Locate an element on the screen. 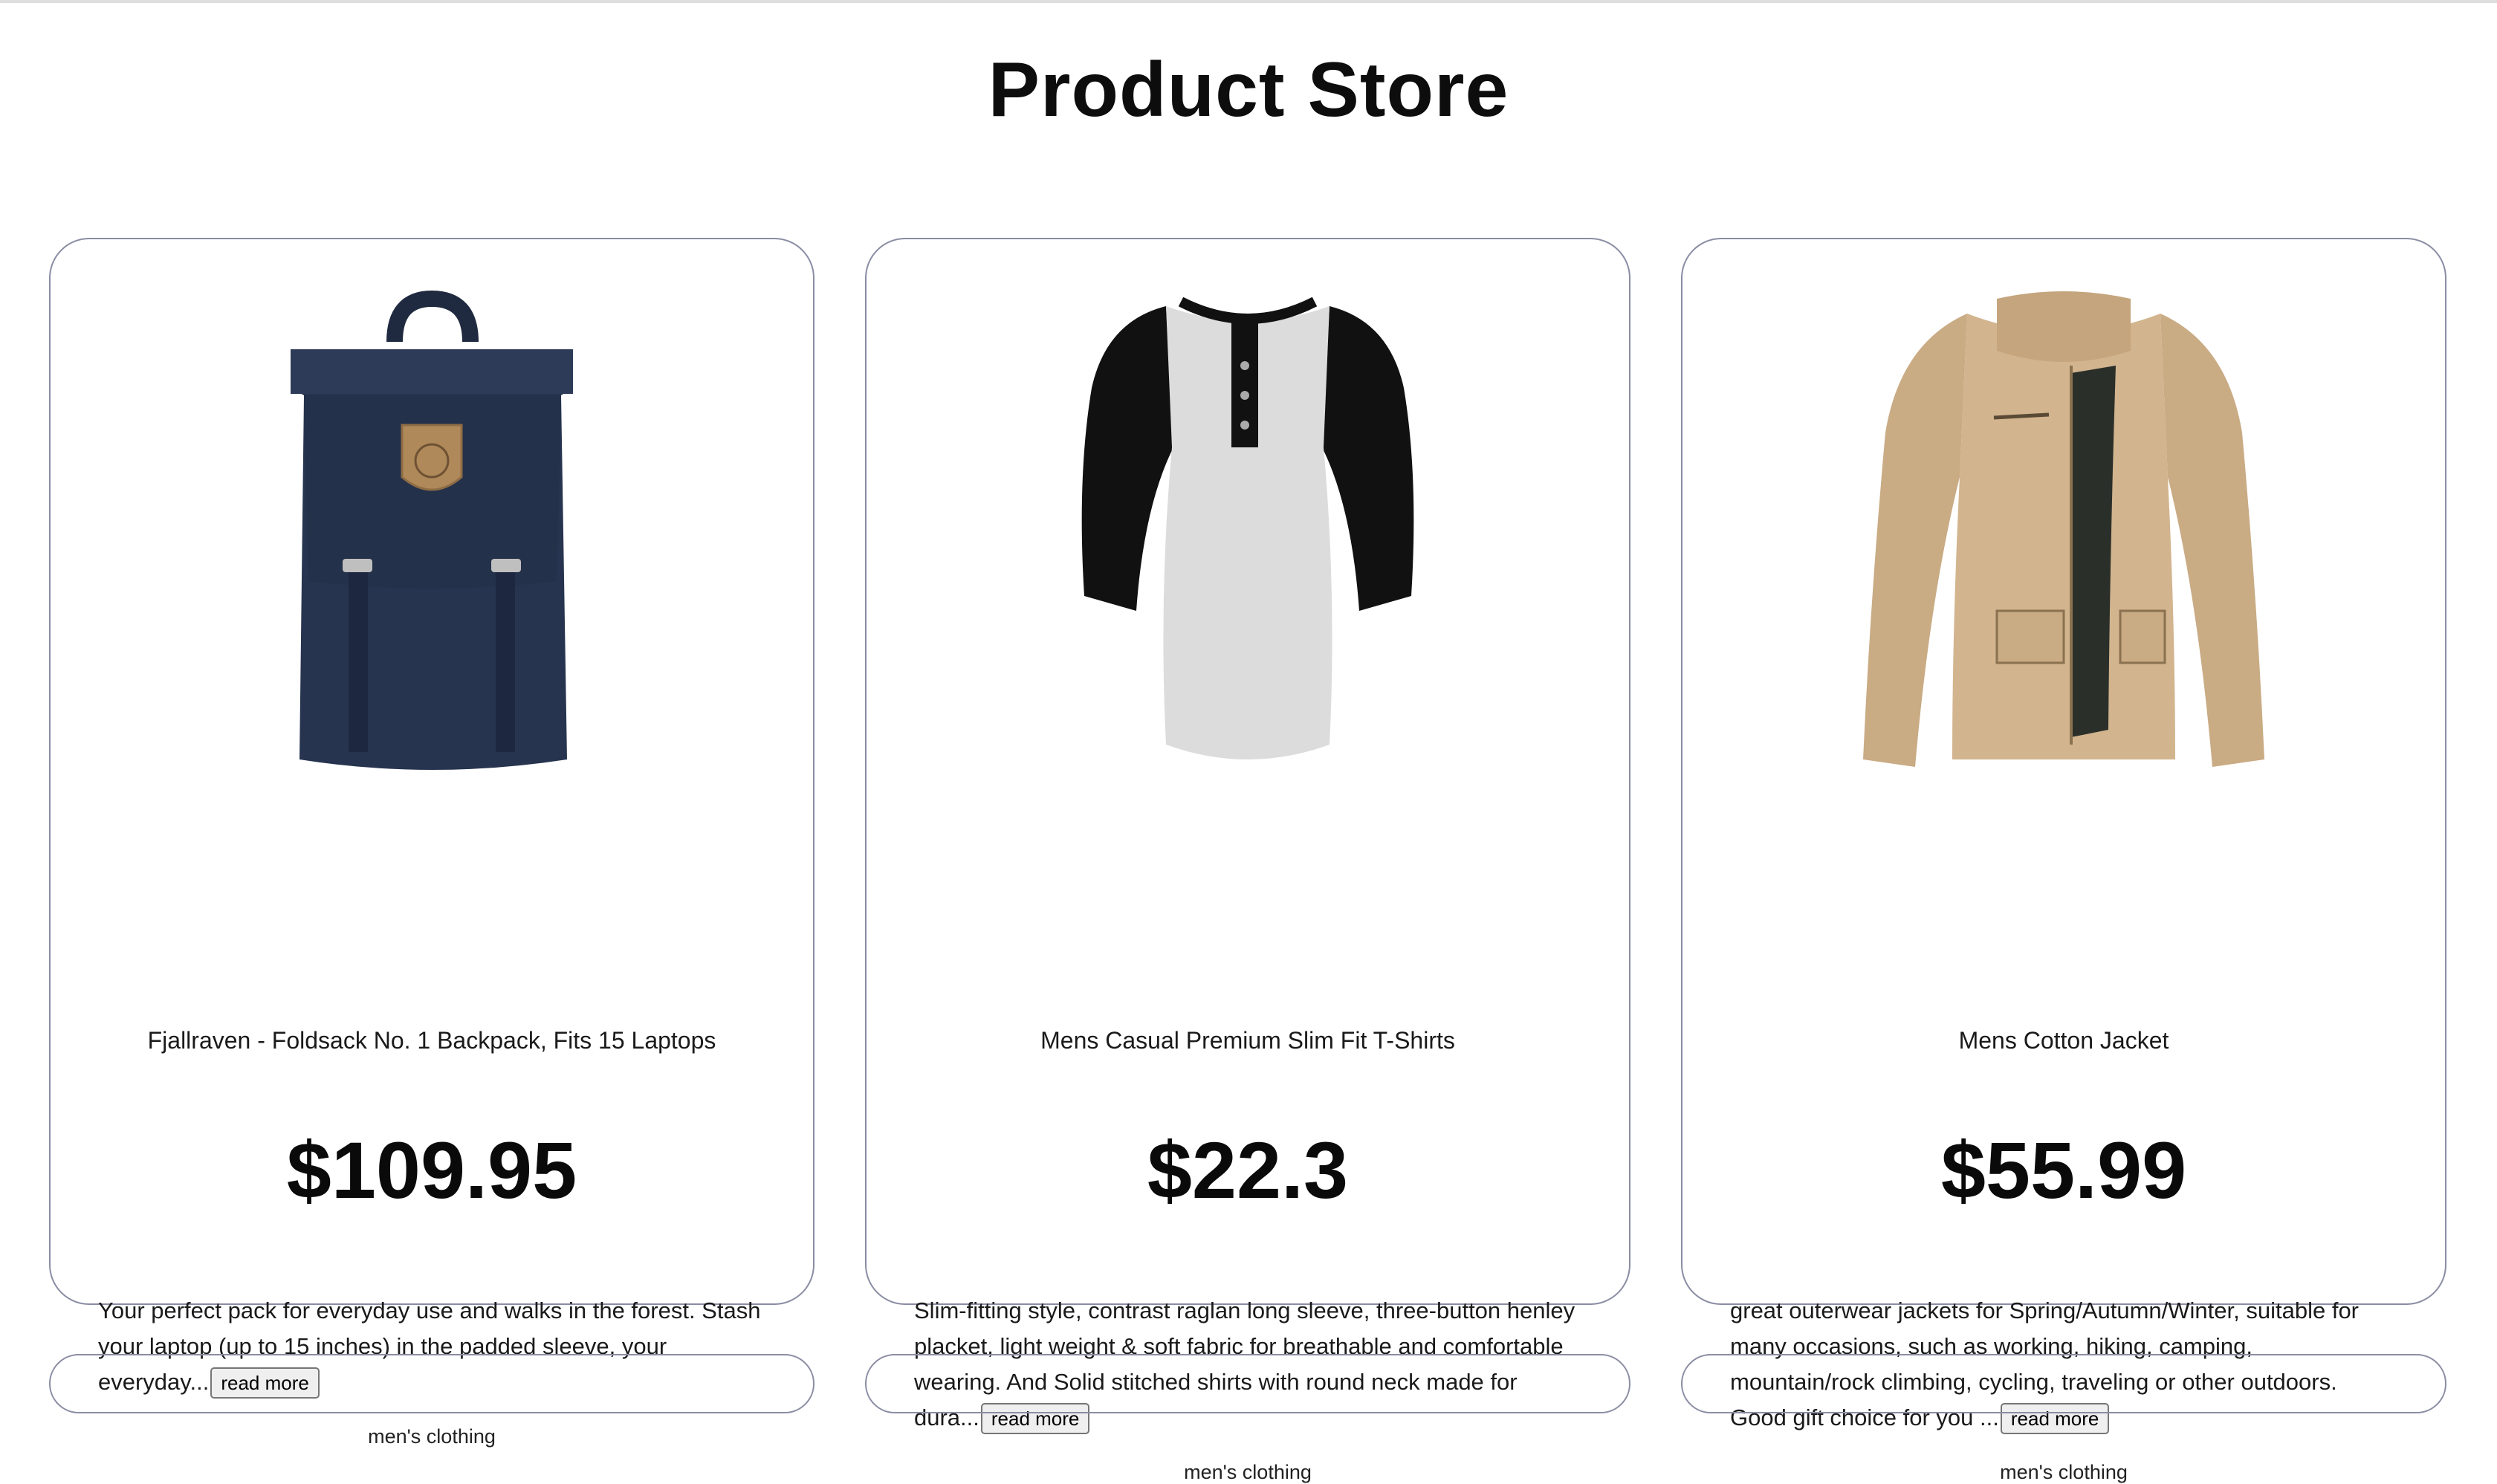 The image size is (2497, 1484). backpack-image is located at coordinates (432, 530).